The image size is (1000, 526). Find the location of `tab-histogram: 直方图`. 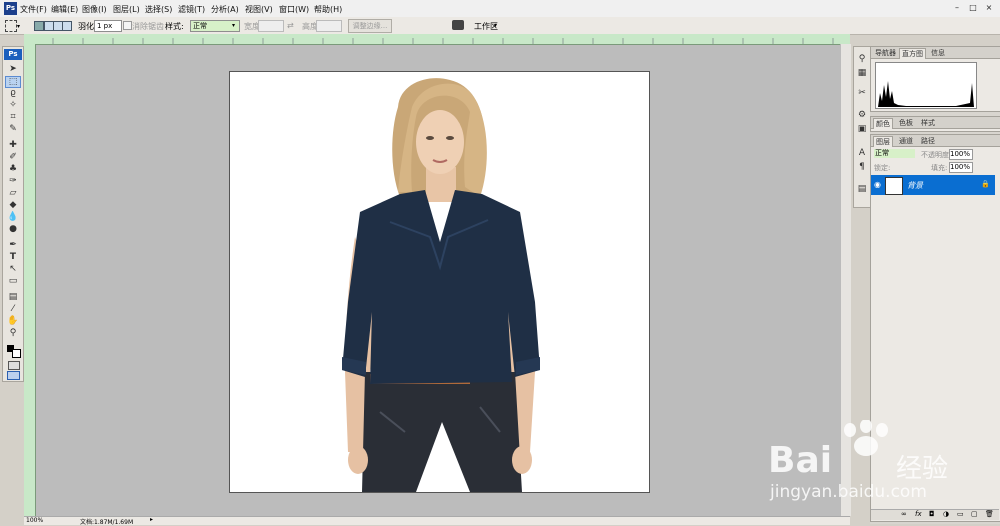

tab-histogram: 直方图 is located at coordinates (912, 53).